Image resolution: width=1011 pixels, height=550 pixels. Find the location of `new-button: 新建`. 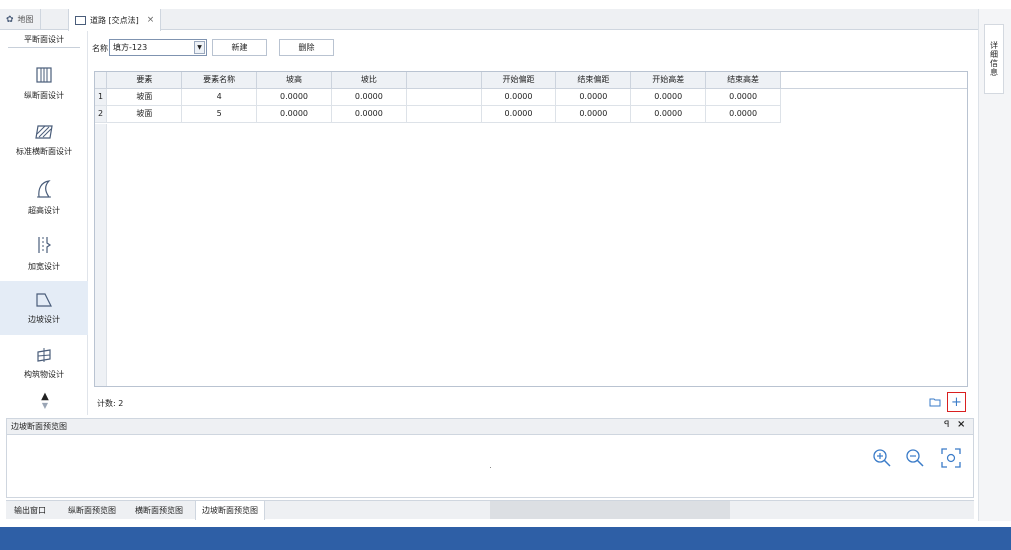

new-button: 新建 is located at coordinates (239, 47).